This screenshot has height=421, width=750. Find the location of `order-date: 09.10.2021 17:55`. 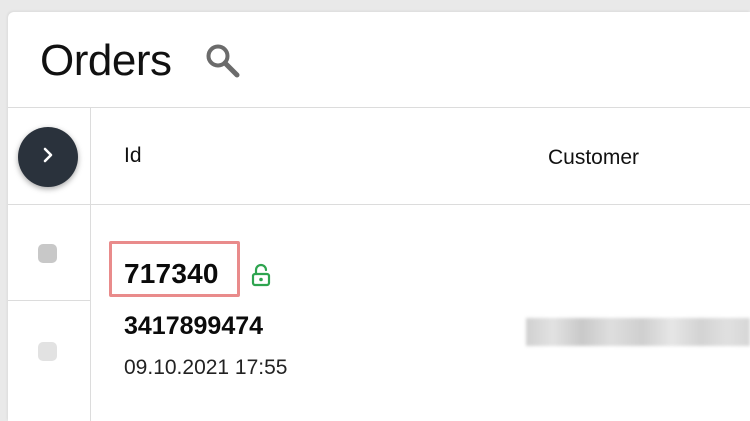

order-date: 09.10.2021 17:55 is located at coordinates (206, 367).